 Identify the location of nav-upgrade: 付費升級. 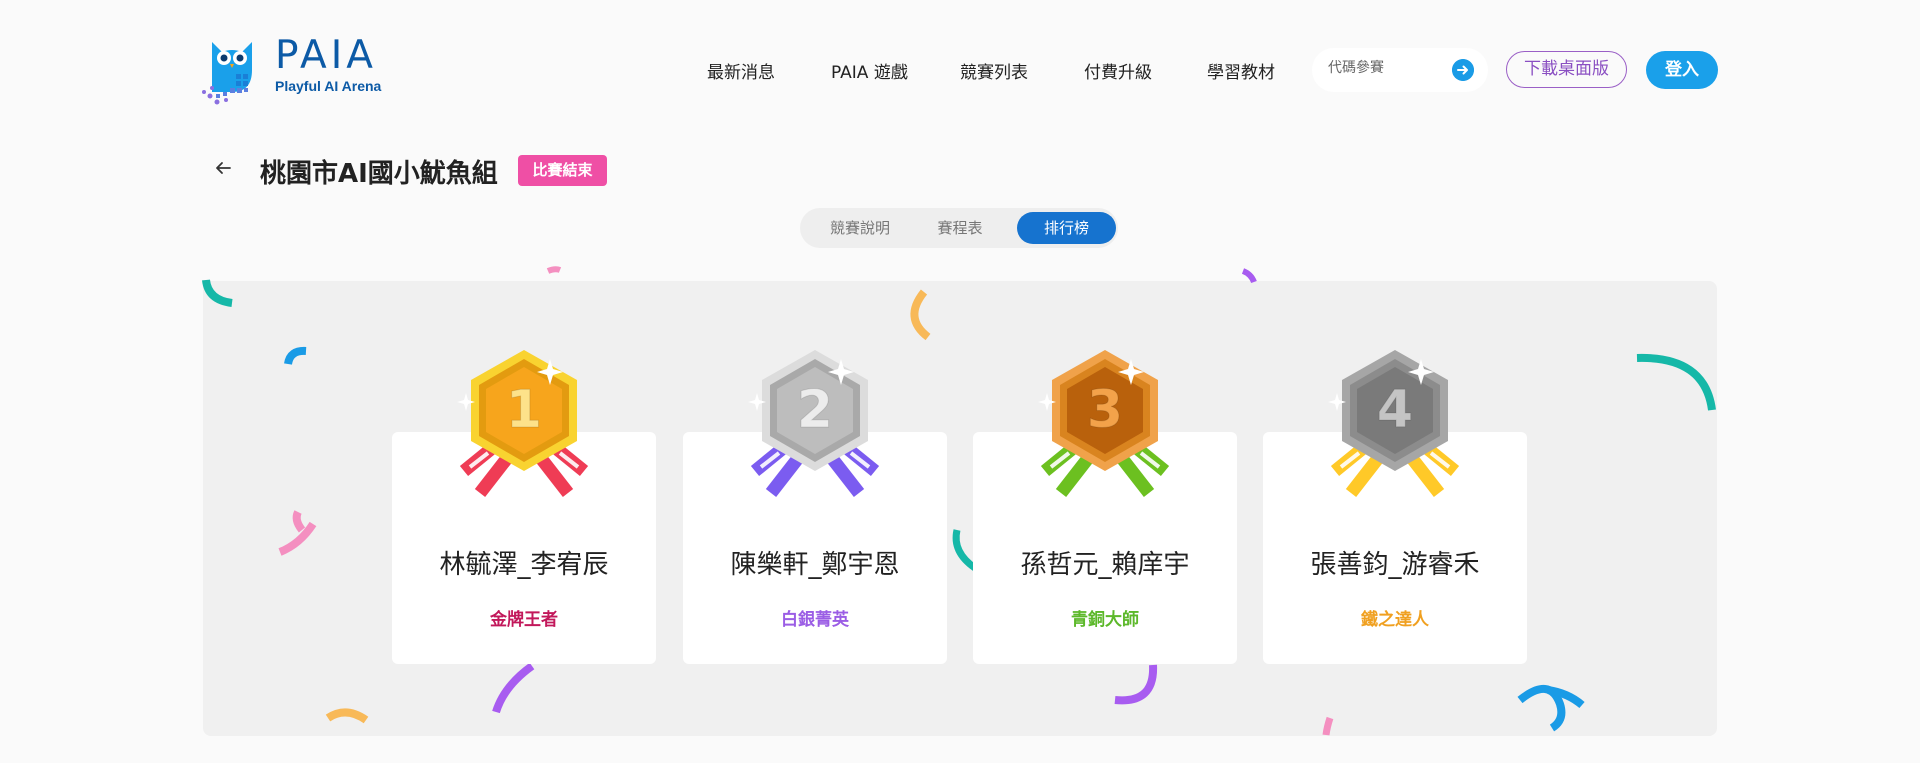
(1118, 70).